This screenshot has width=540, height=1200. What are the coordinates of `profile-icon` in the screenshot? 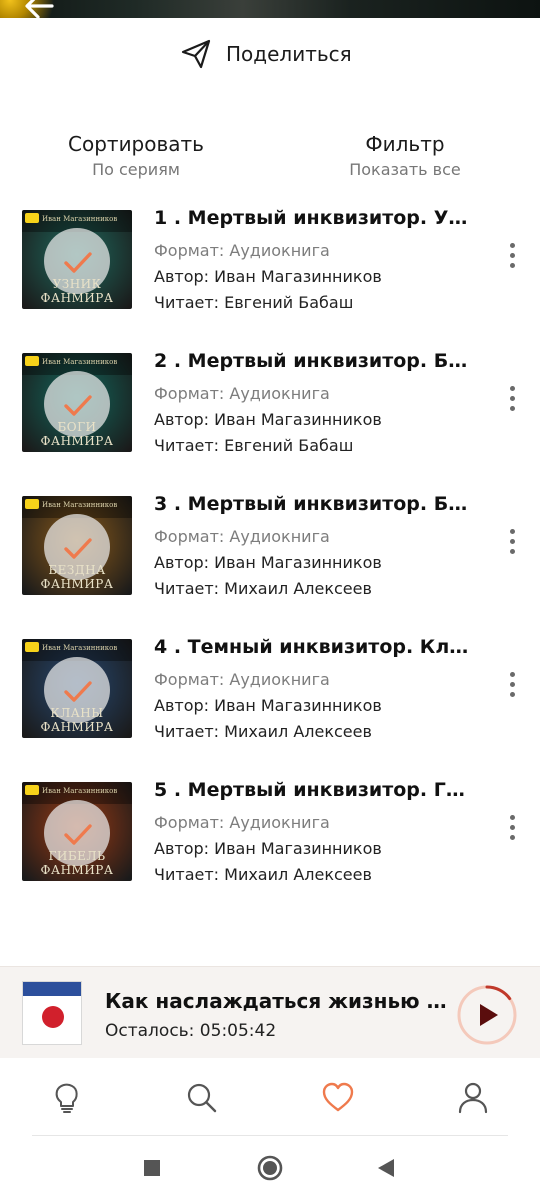 It's located at (473, 1098).